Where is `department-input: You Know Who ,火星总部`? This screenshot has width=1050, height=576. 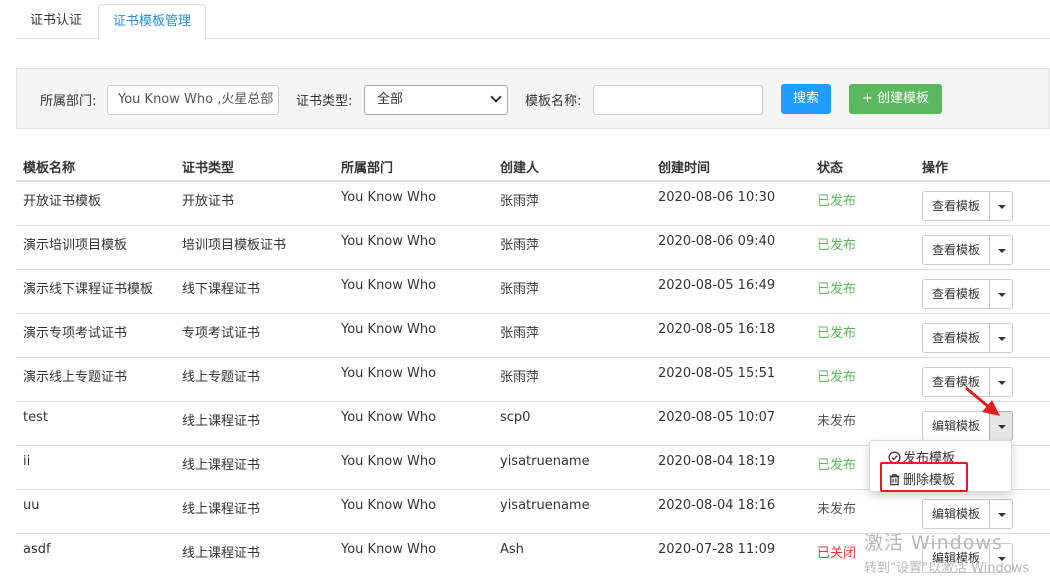 department-input: You Know Who ,火星总部 is located at coordinates (193, 100).